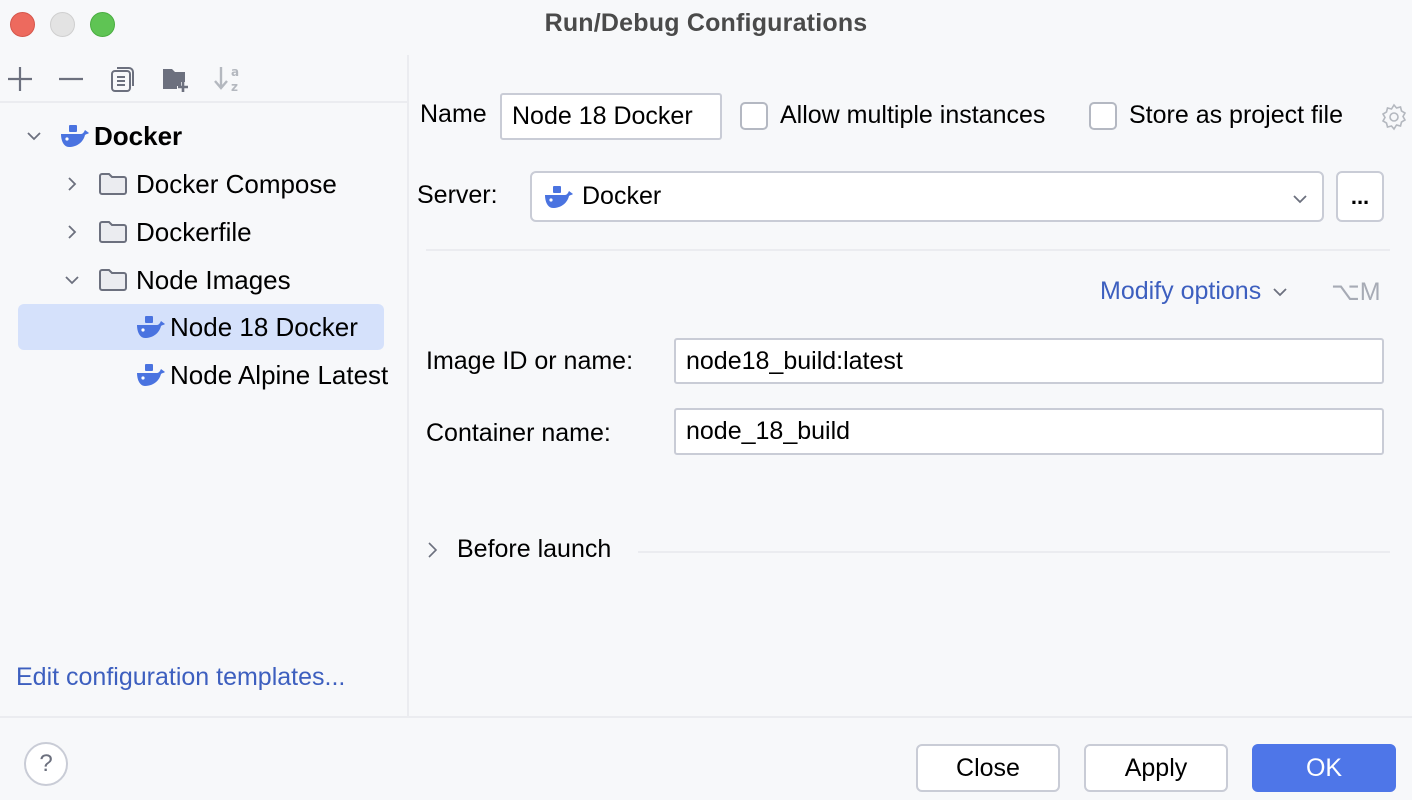 This screenshot has height=800, width=1412. I want to click on tree-item-docker-compose: Docker Compose, so click(199, 184).